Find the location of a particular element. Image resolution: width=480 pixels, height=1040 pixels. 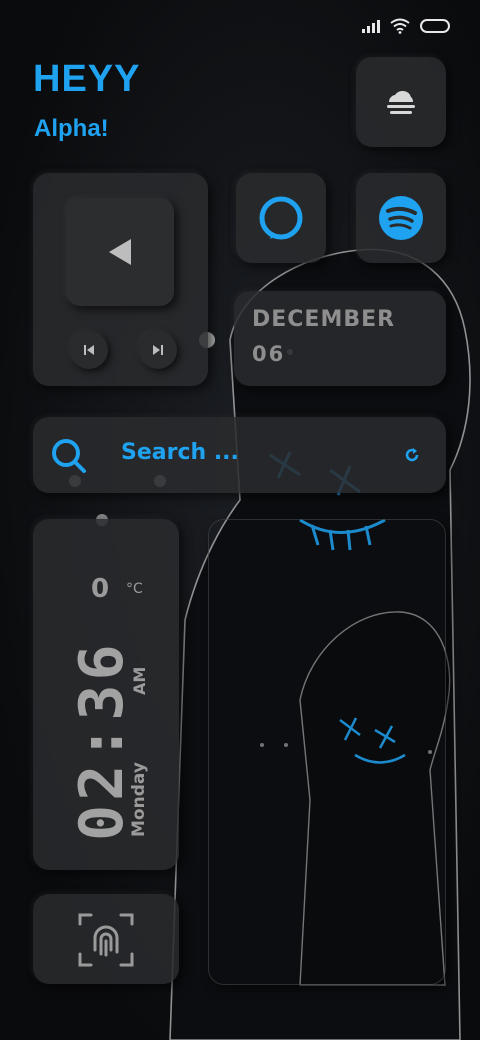

next-button is located at coordinates (158, 350).